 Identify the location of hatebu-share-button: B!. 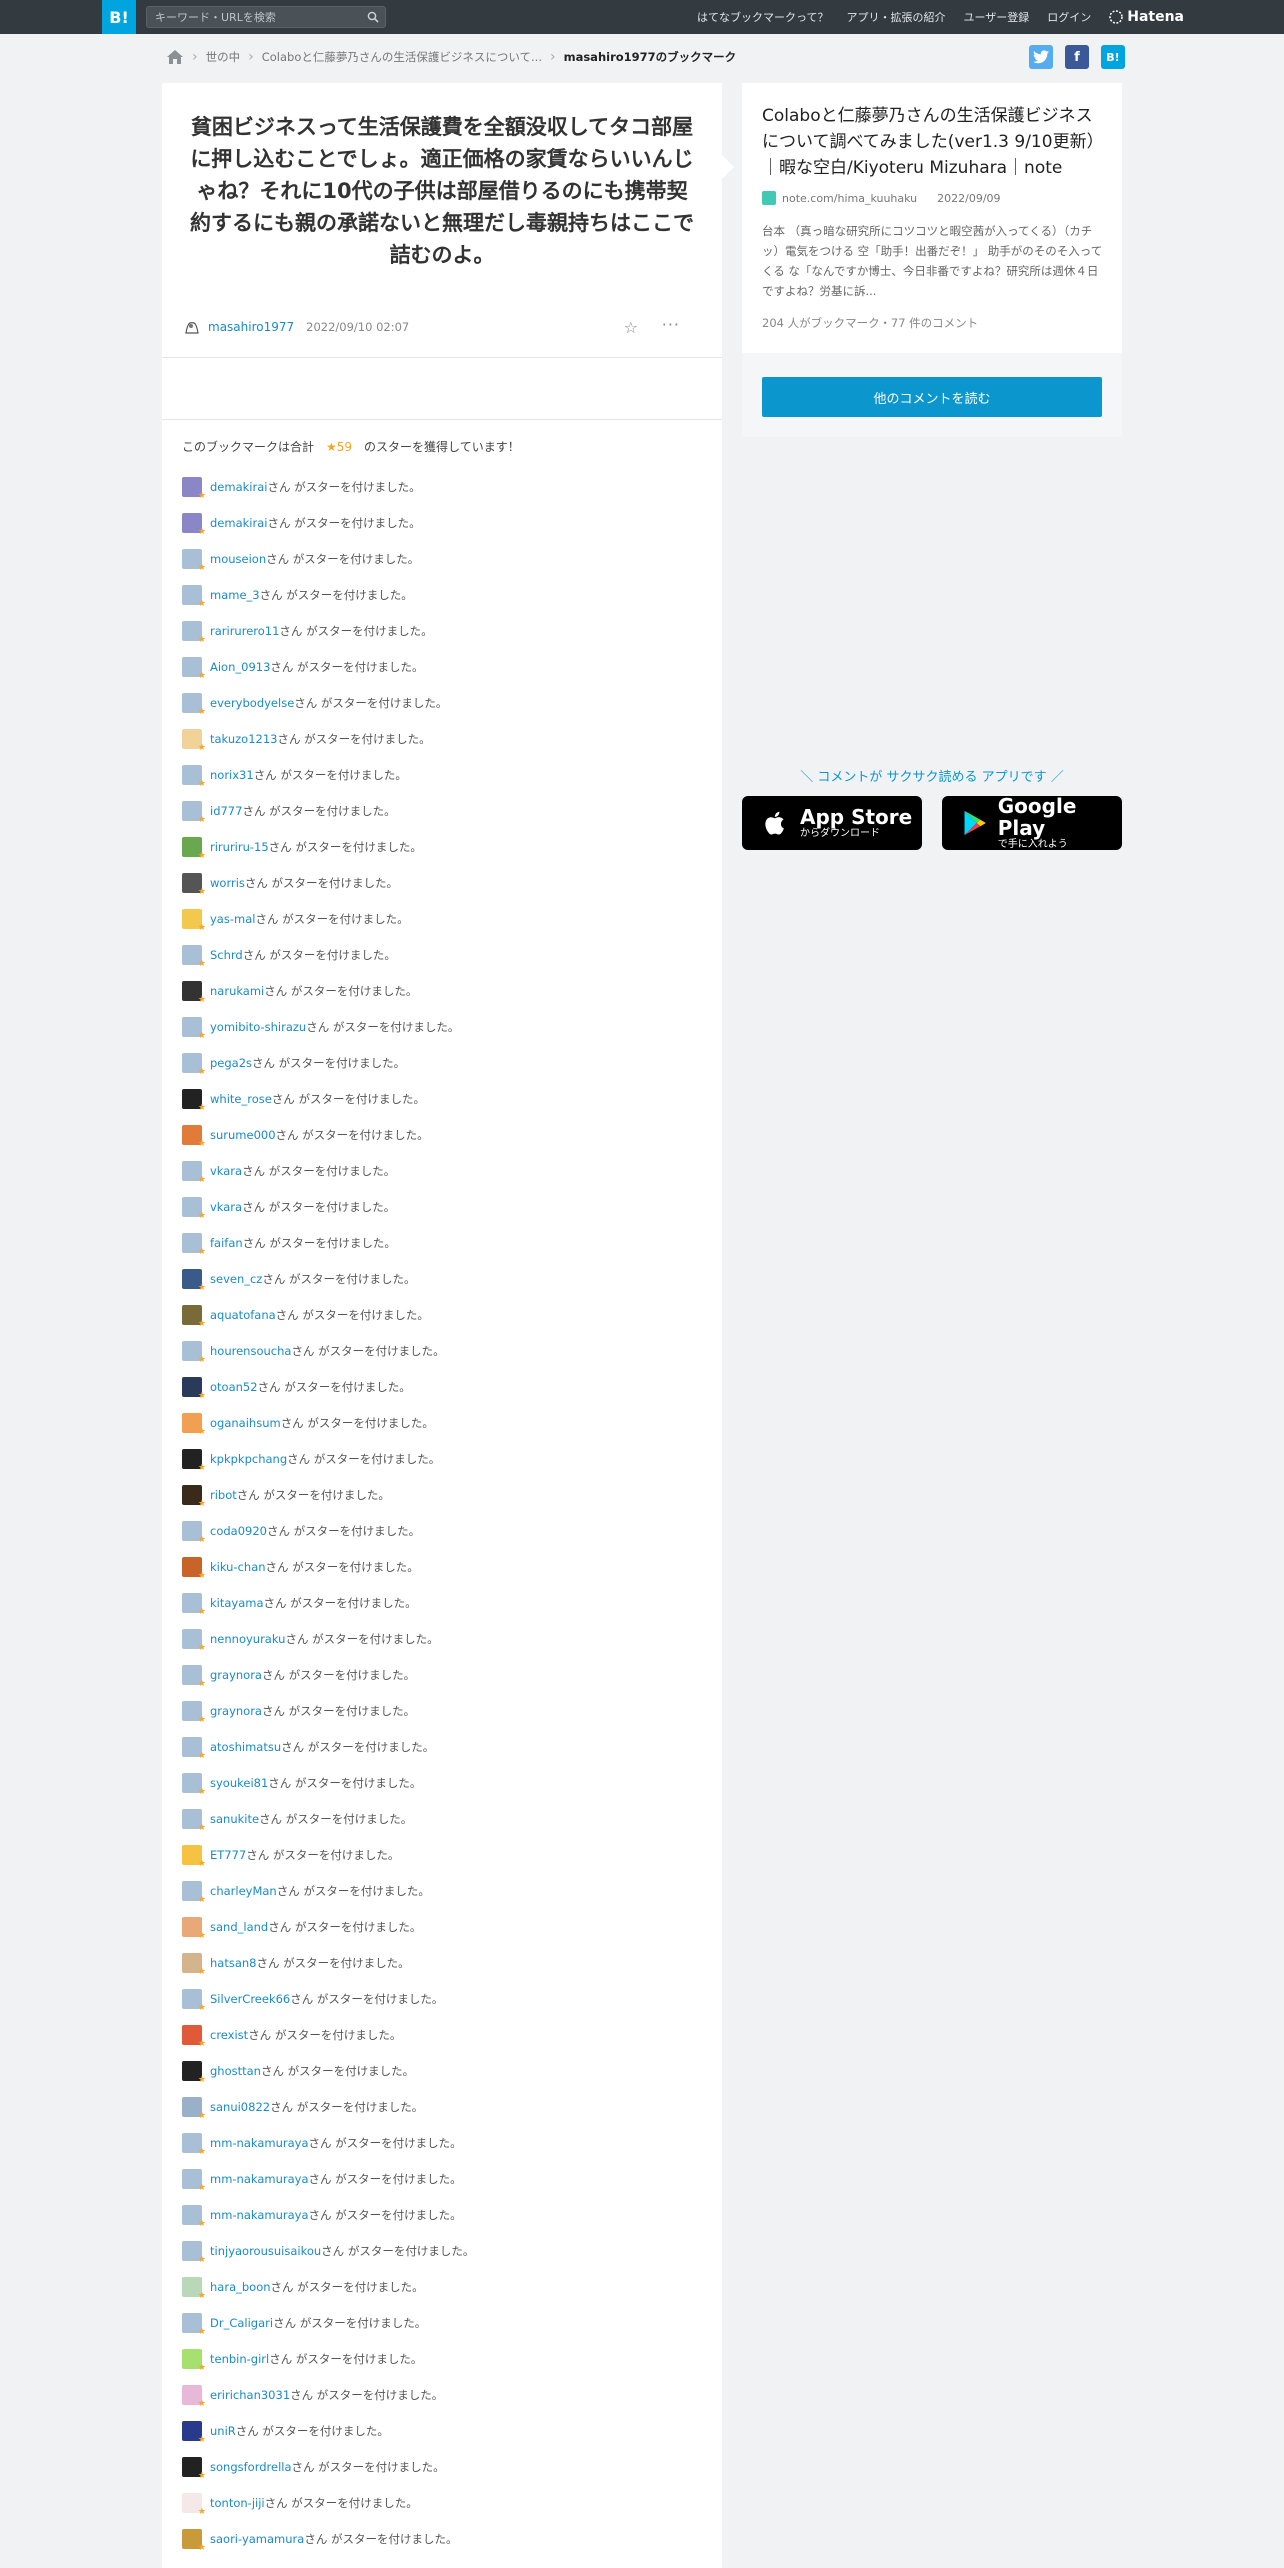
(1113, 57).